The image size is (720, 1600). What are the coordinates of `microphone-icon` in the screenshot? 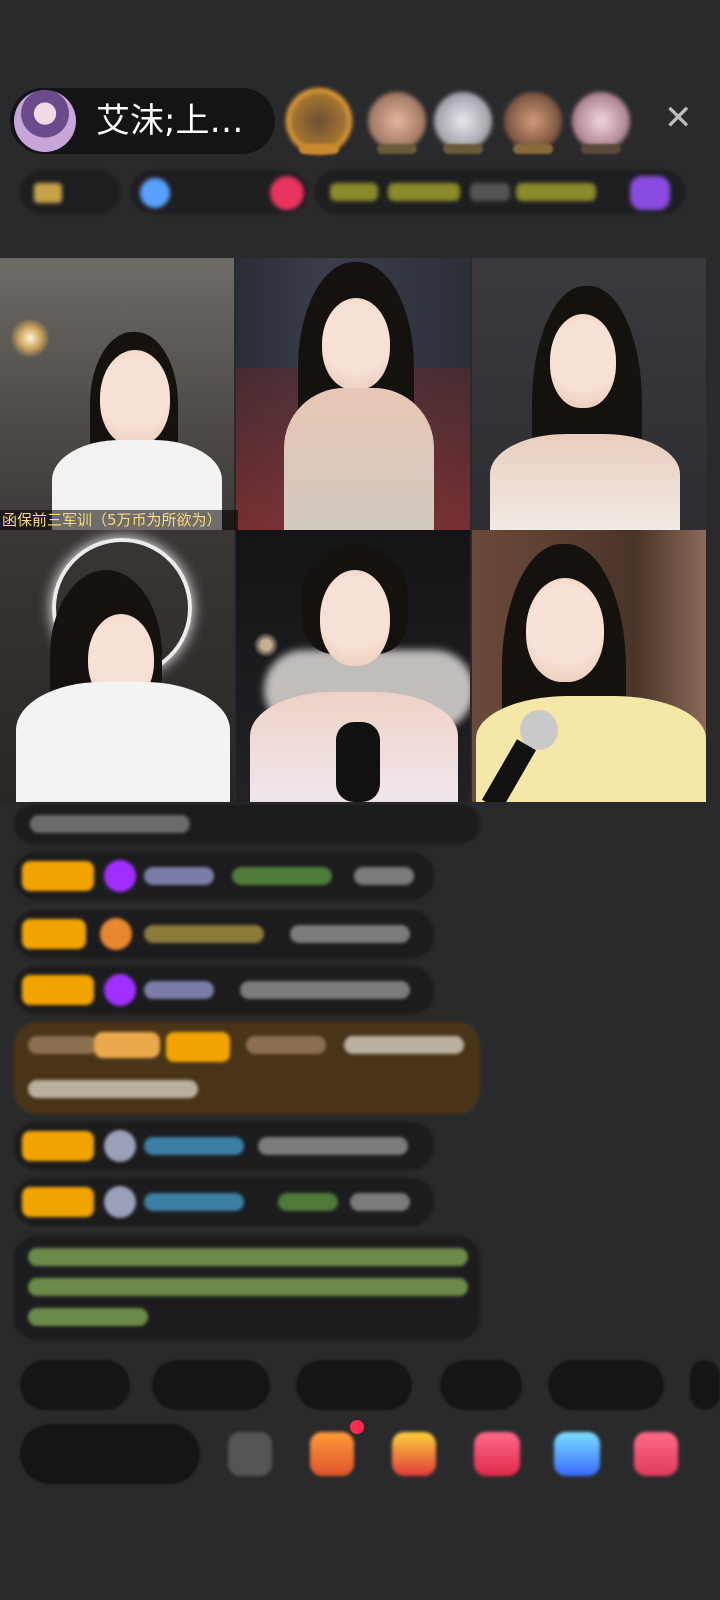 It's located at (358, 762).